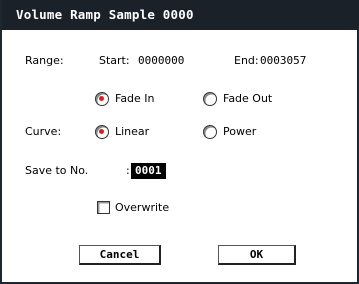 This screenshot has height=284, width=359. I want to click on range-end-value: 0003057, so click(283, 61).